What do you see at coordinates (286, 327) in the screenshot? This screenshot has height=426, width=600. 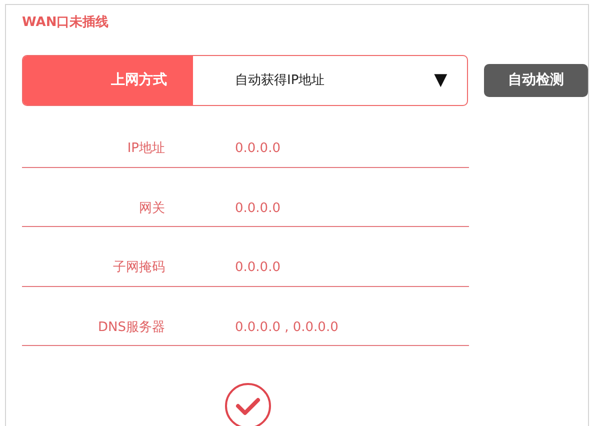 I see `field-value: 0.0.0.0 , 0.0.0.0` at bounding box center [286, 327].